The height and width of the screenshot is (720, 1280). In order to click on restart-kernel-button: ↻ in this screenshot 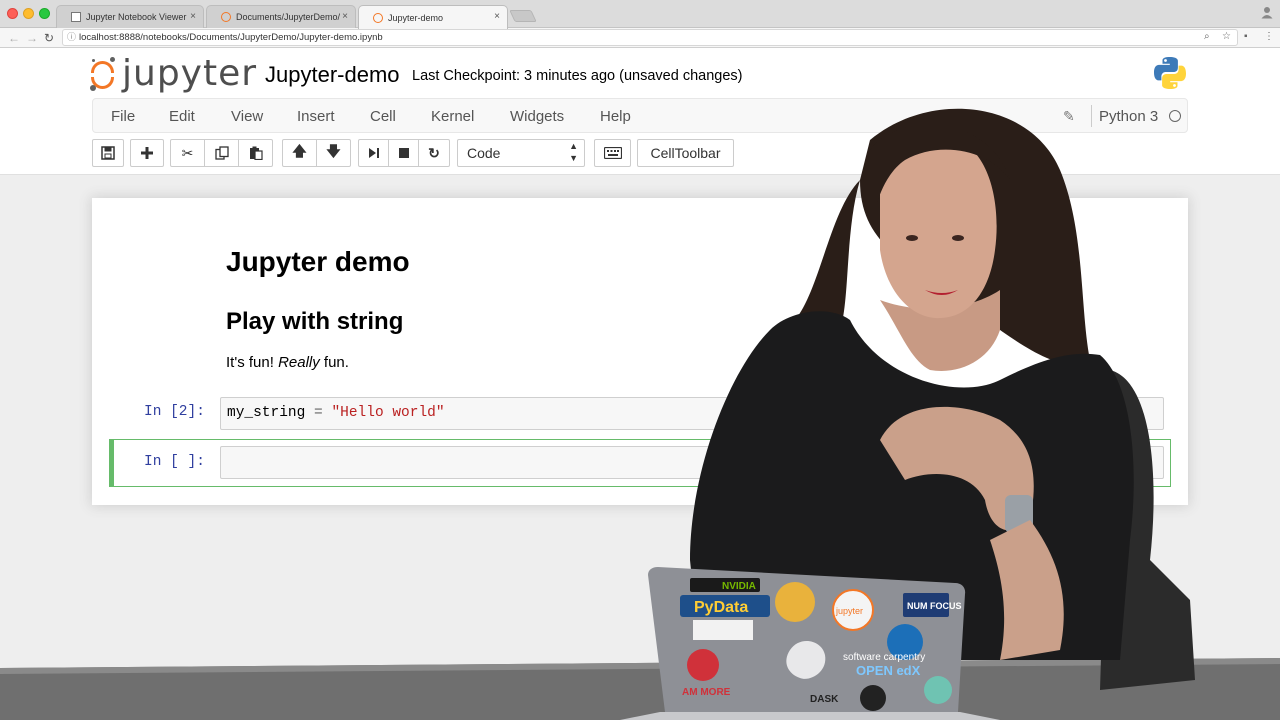, I will do `click(434, 153)`.